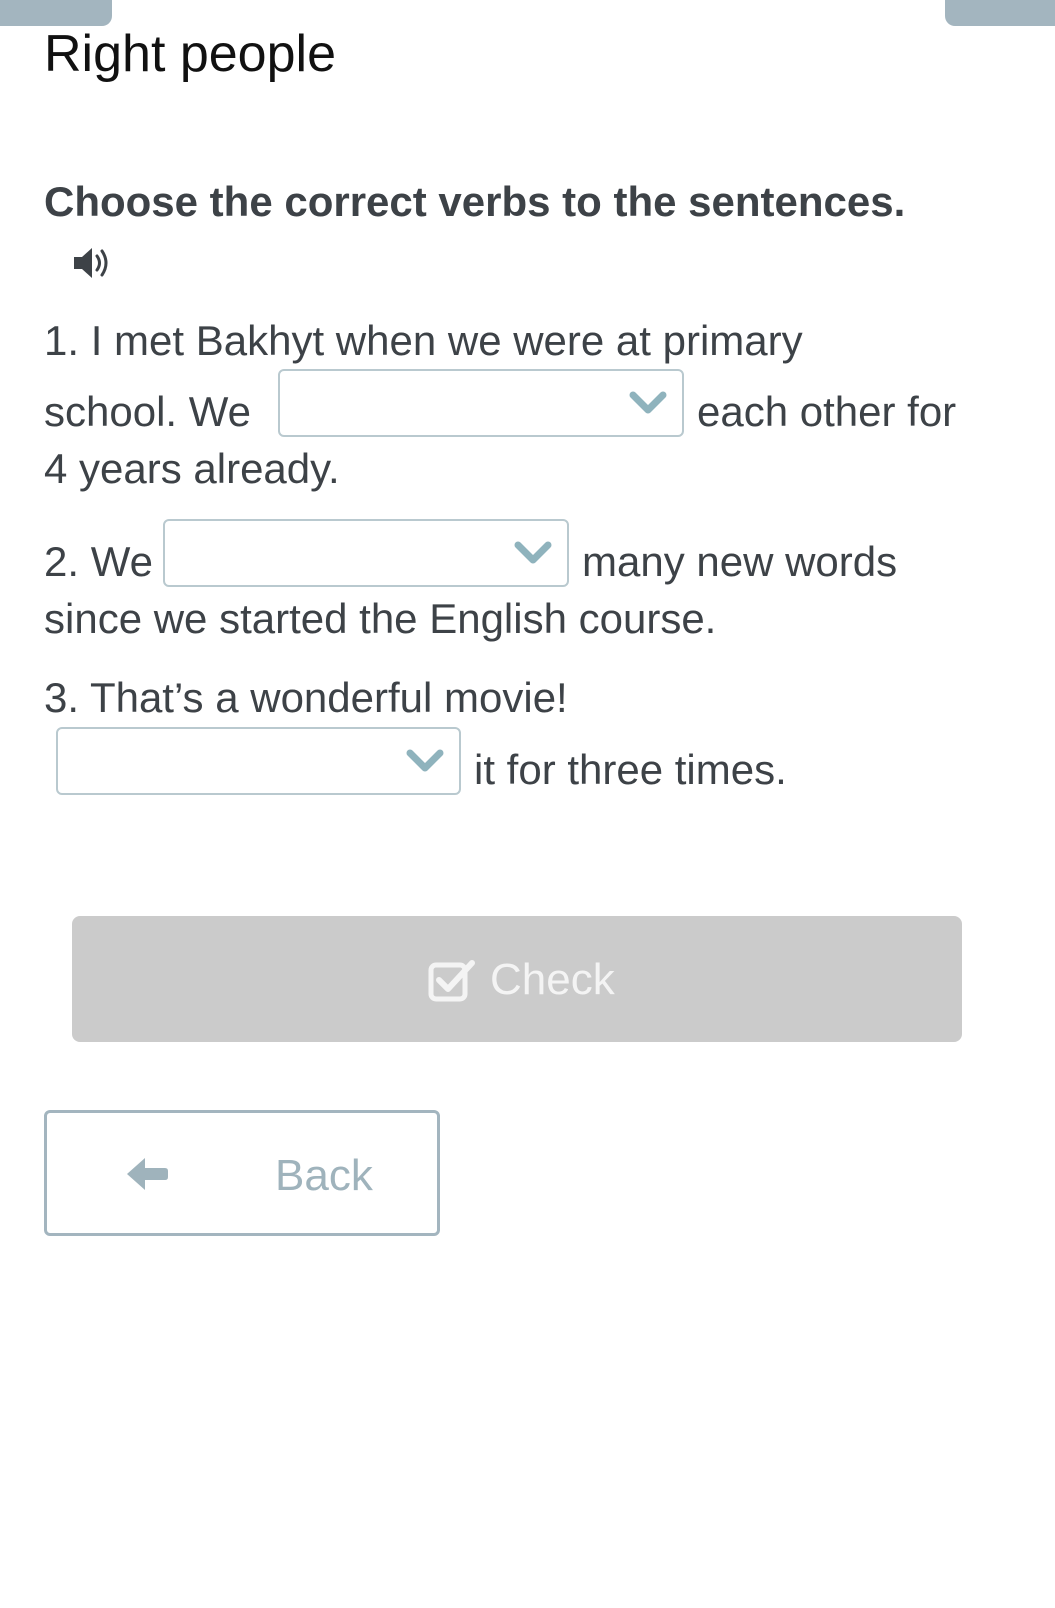  I want to click on page-title: Right people, so click(190, 54).